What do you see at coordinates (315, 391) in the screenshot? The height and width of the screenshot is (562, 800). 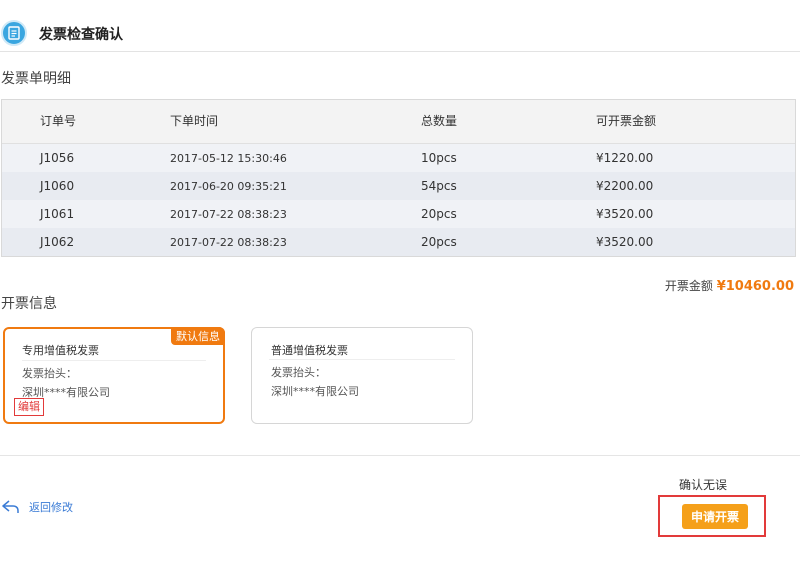 I see `invoice-company: 深圳****有限公司` at bounding box center [315, 391].